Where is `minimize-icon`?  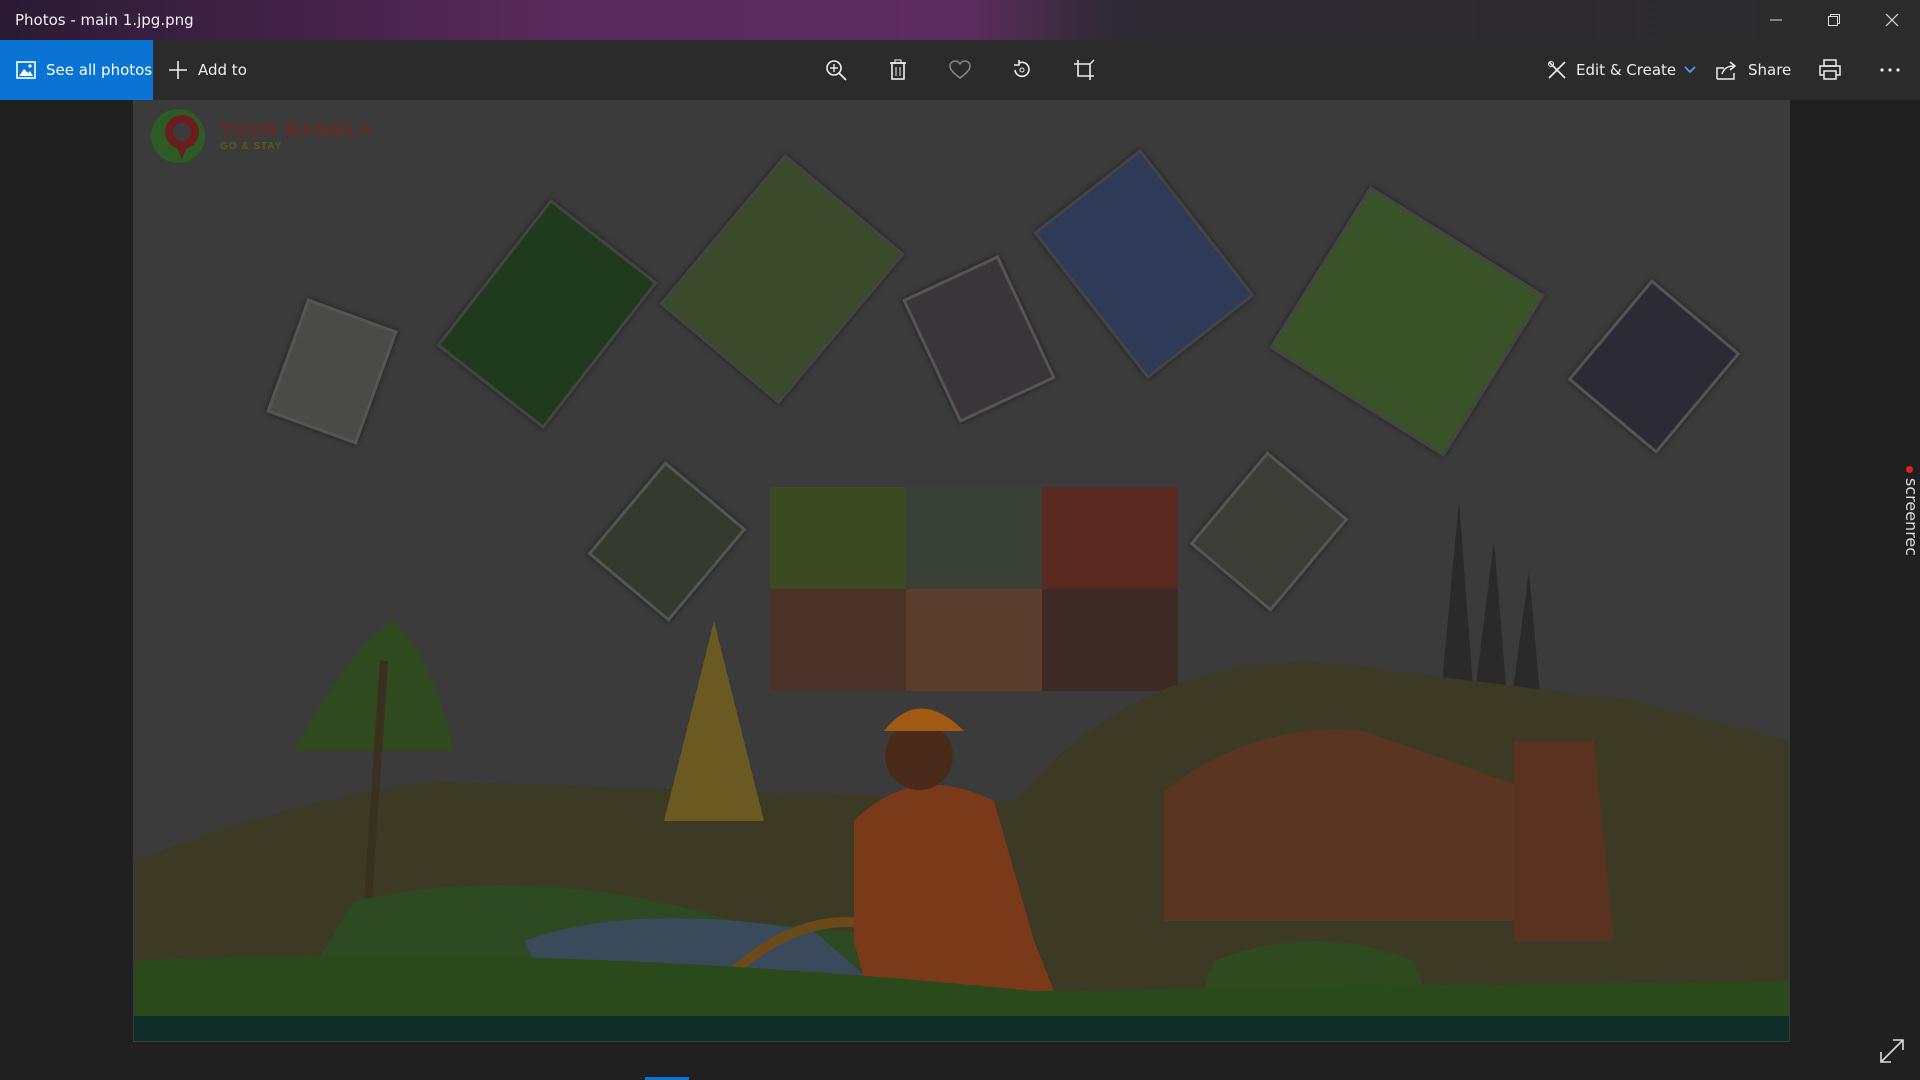 minimize-icon is located at coordinates (1776, 20).